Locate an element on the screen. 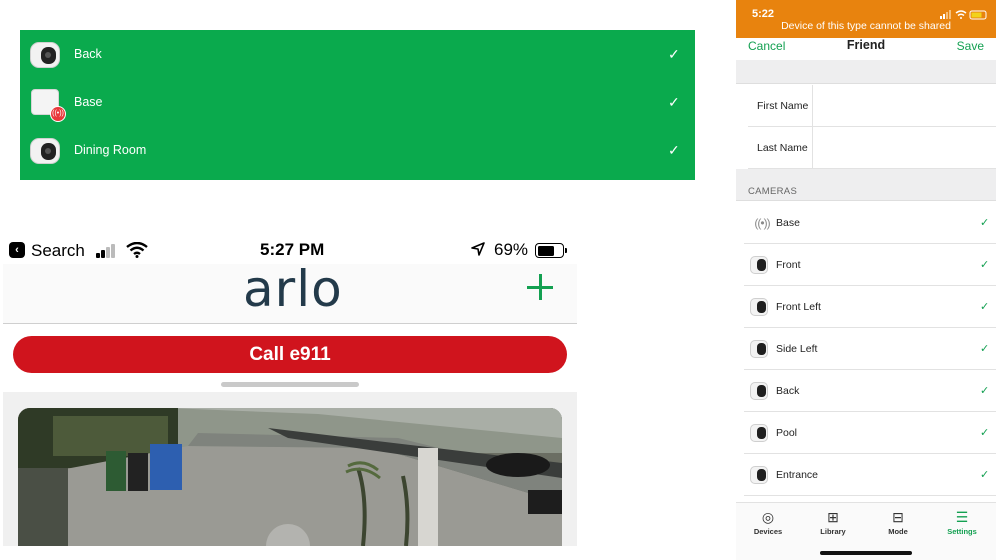  device-label: Dining Room is located at coordinates (110, 150).